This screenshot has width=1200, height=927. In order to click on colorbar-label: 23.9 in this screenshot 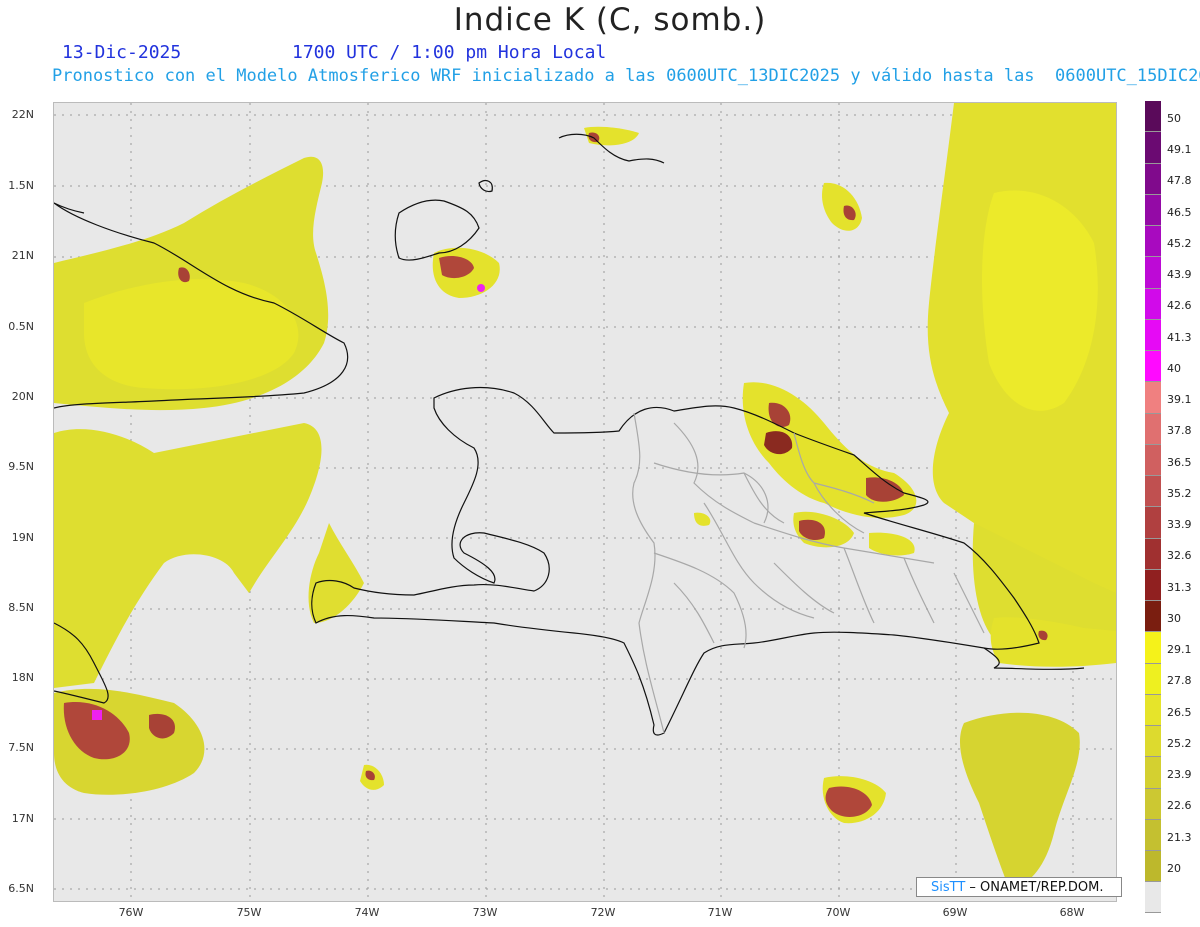, I will do `click(1179, 775)`.